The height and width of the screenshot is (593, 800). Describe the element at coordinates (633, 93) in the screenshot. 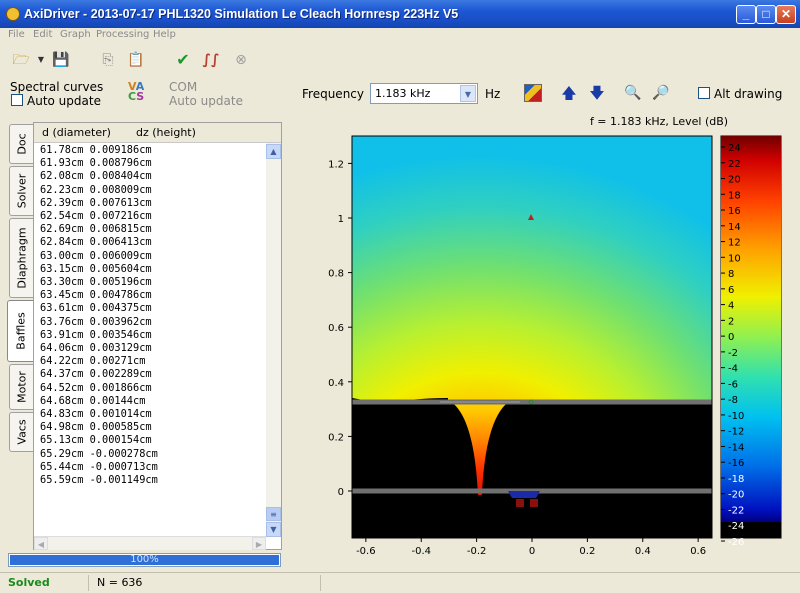

I see `zoom-in-icon: 🔍` at that location.